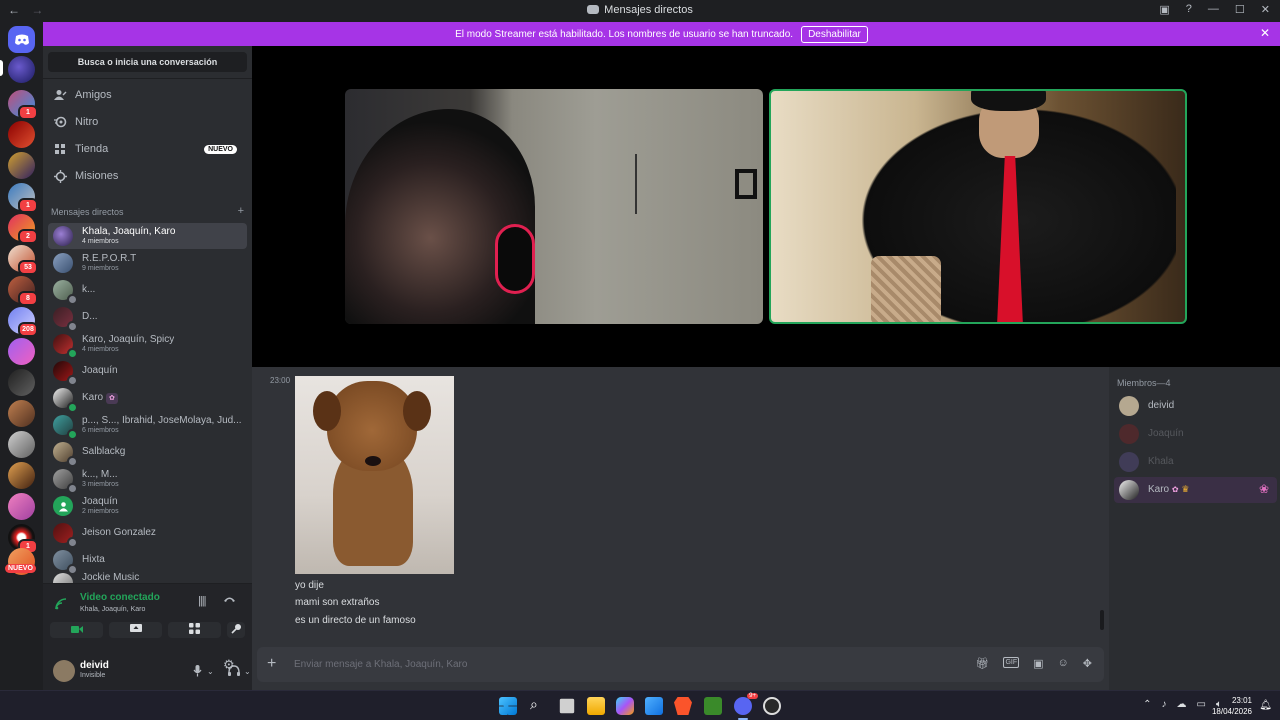  I want to click on server-icon: 53, so click(23, 260).